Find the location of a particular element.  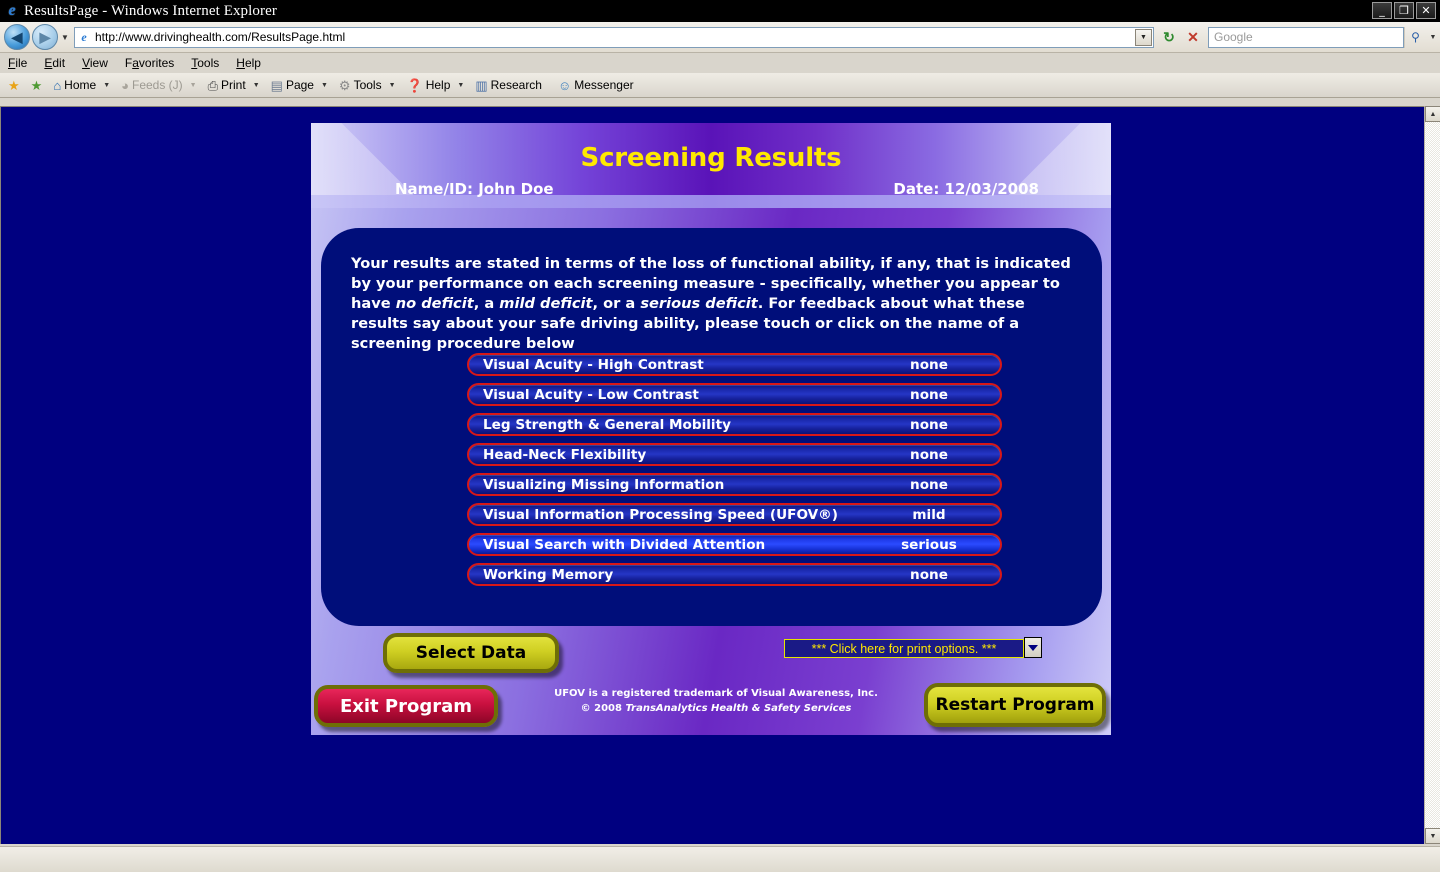

refresh-icon: ↻ is located at coordinates (1169, 37).